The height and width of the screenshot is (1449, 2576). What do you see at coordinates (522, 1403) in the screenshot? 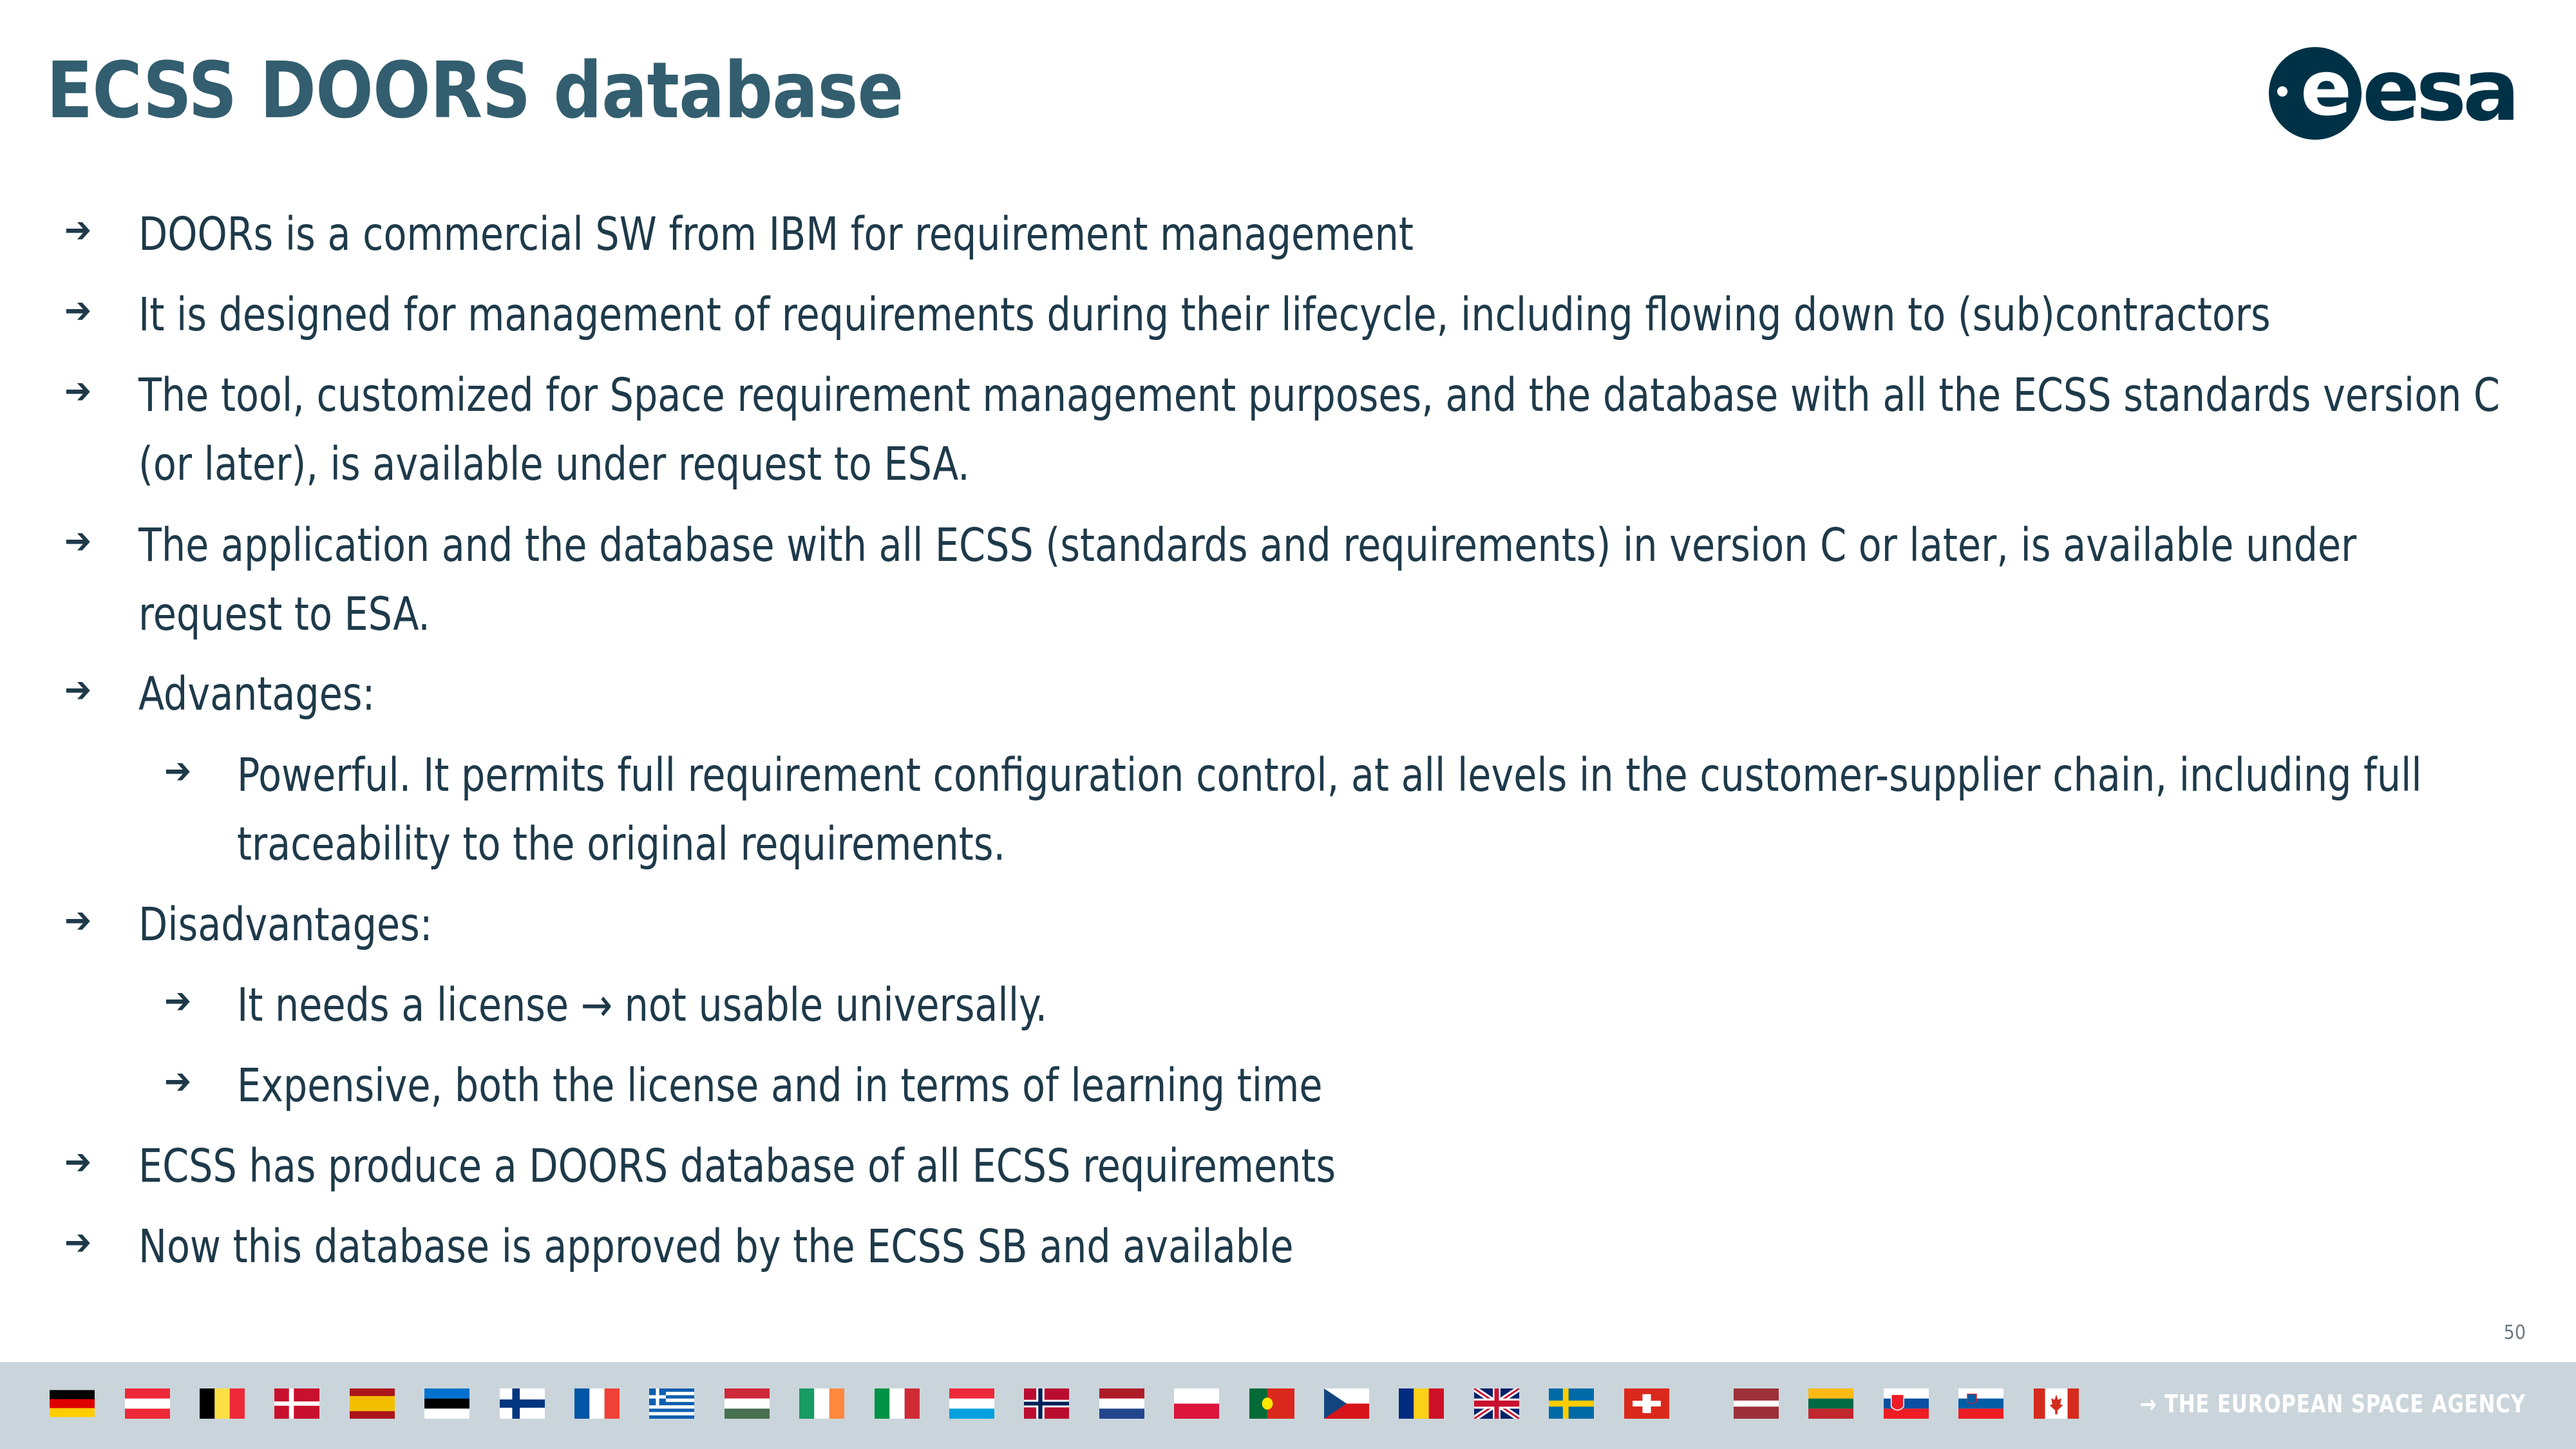
I see `finland-flag` at bounding box center [522, 1403].